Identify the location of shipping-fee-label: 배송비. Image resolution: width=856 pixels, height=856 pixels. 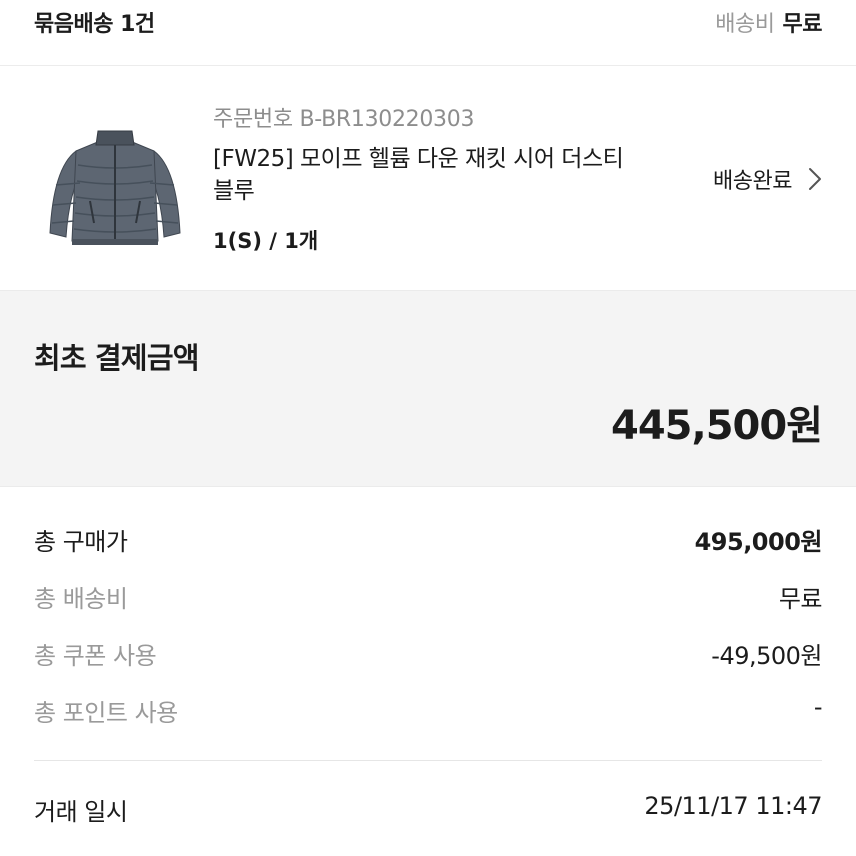
(745, 24).